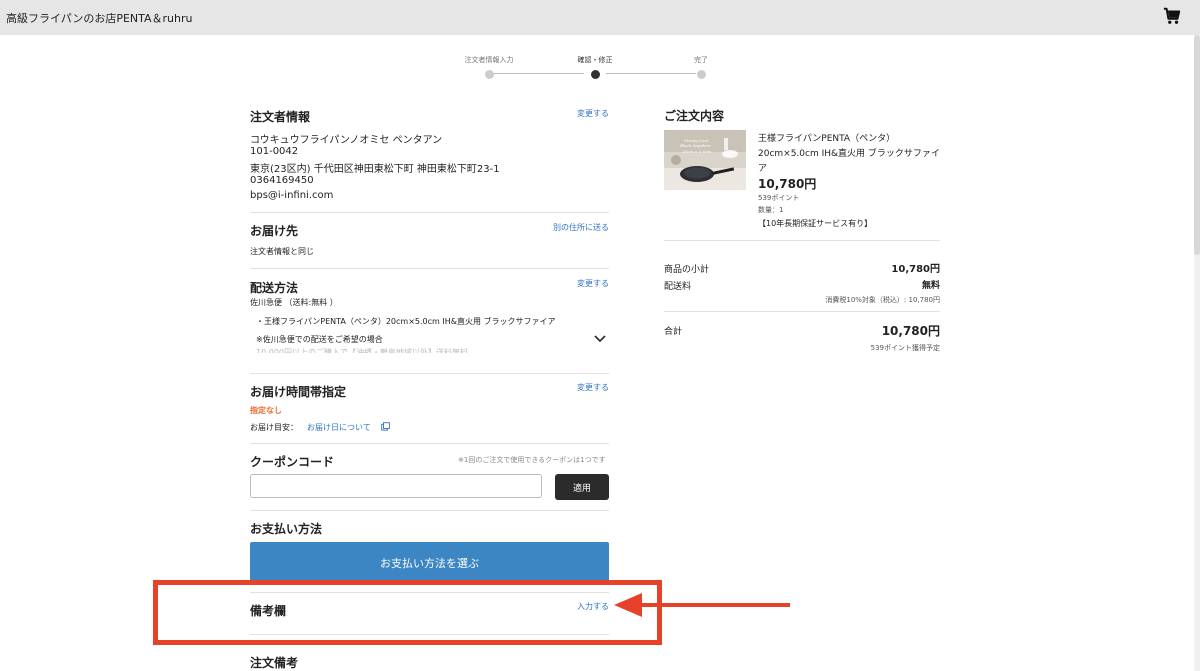 The width and height of the screenshot is (1200, 671). Describe the element at coordinates (930, 286) in the screenshot. I see `shipping-fee-value: 無料` at that location.